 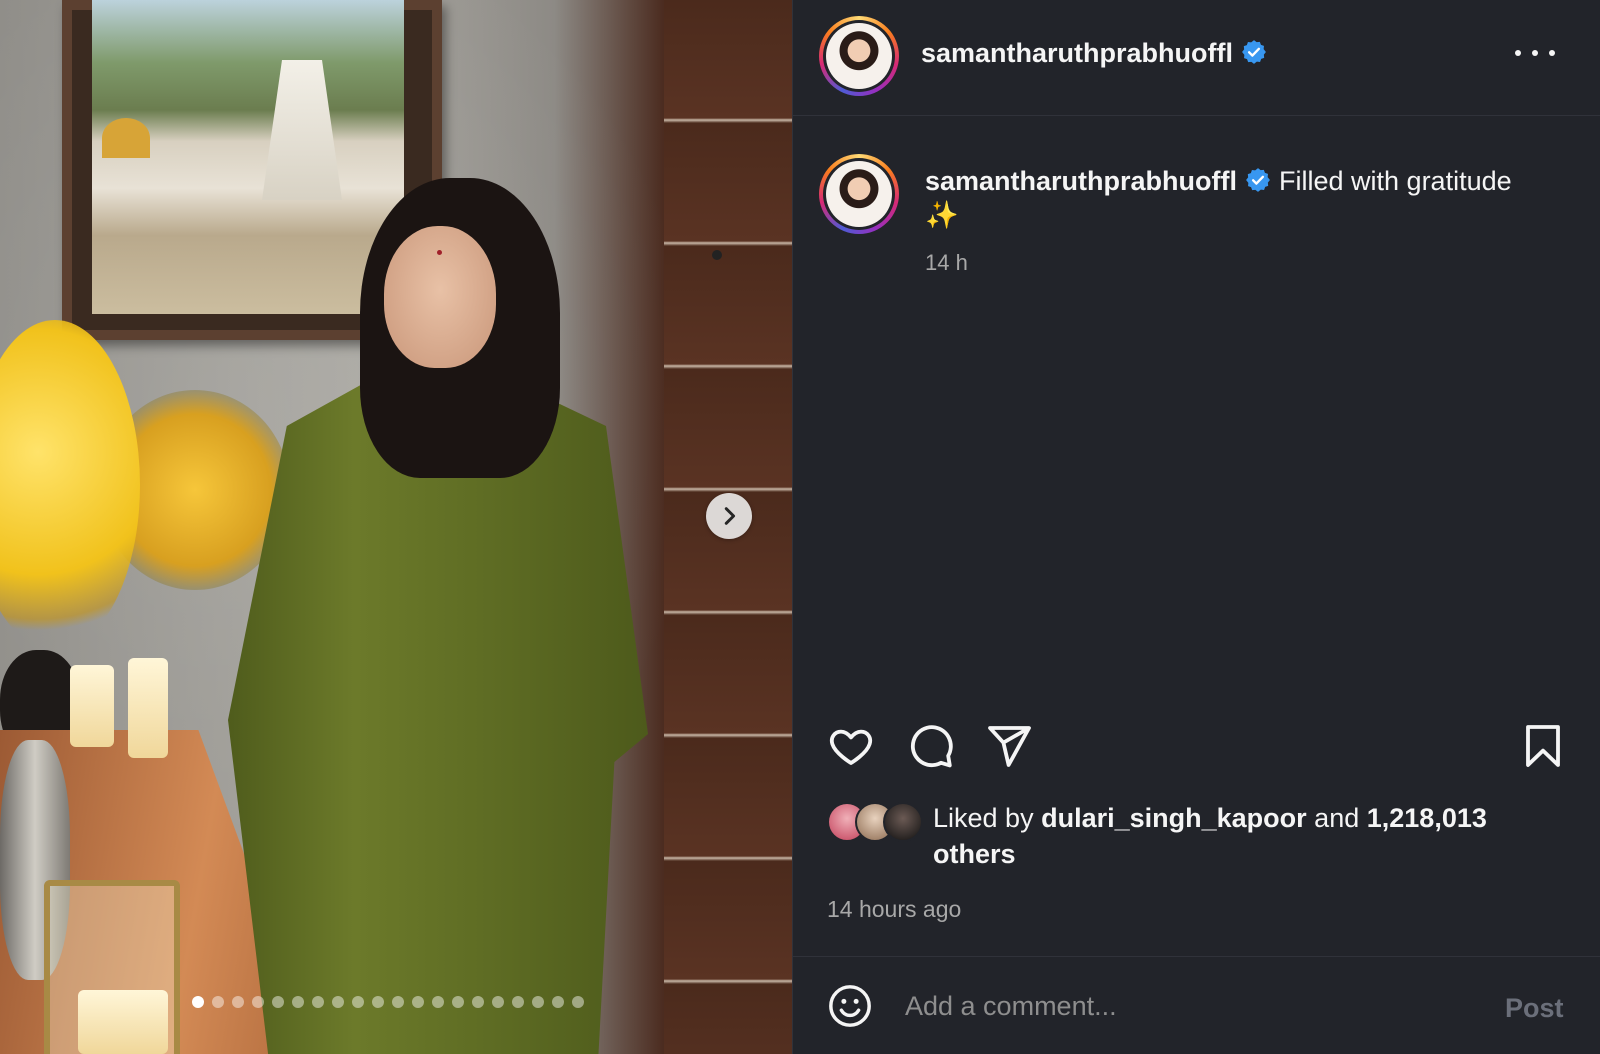 What do you see at coordinates (877, 822) in the screenshot?
I see `liked-by-avatars` at bounding box center [877, 822].